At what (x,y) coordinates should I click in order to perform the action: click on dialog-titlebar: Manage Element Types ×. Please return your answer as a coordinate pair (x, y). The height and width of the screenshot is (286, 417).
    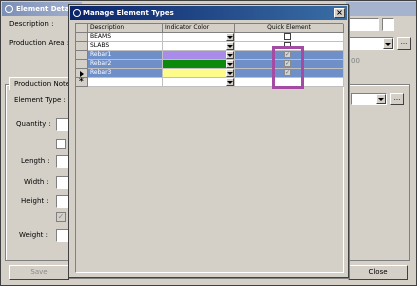
    Looking at the image, I should click on (208, 13).